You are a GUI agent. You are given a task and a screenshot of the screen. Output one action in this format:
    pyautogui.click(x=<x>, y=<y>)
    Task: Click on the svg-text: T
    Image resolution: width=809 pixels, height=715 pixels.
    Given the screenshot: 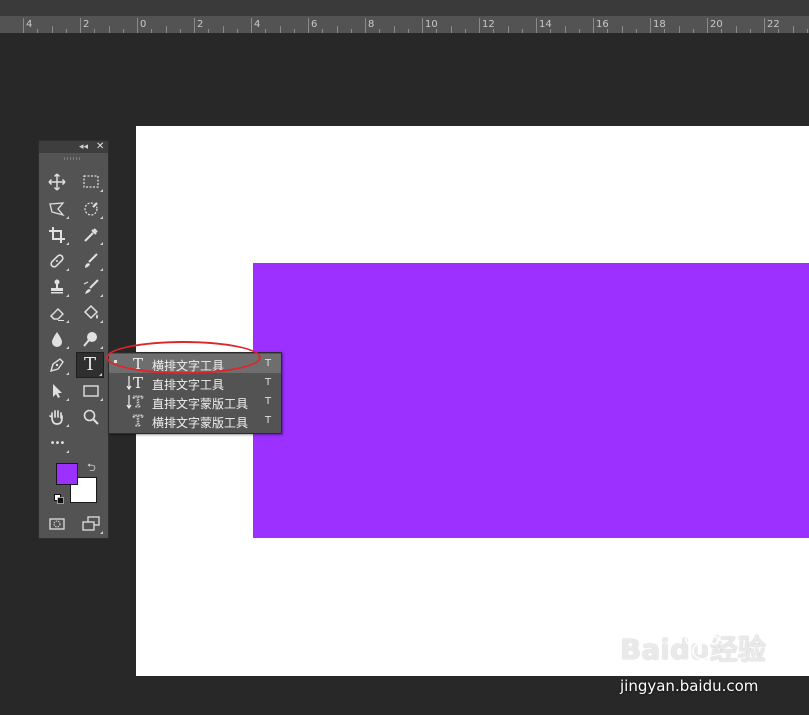 What is the action you would take?
    pyautogui.click(x=138, y=382)
    